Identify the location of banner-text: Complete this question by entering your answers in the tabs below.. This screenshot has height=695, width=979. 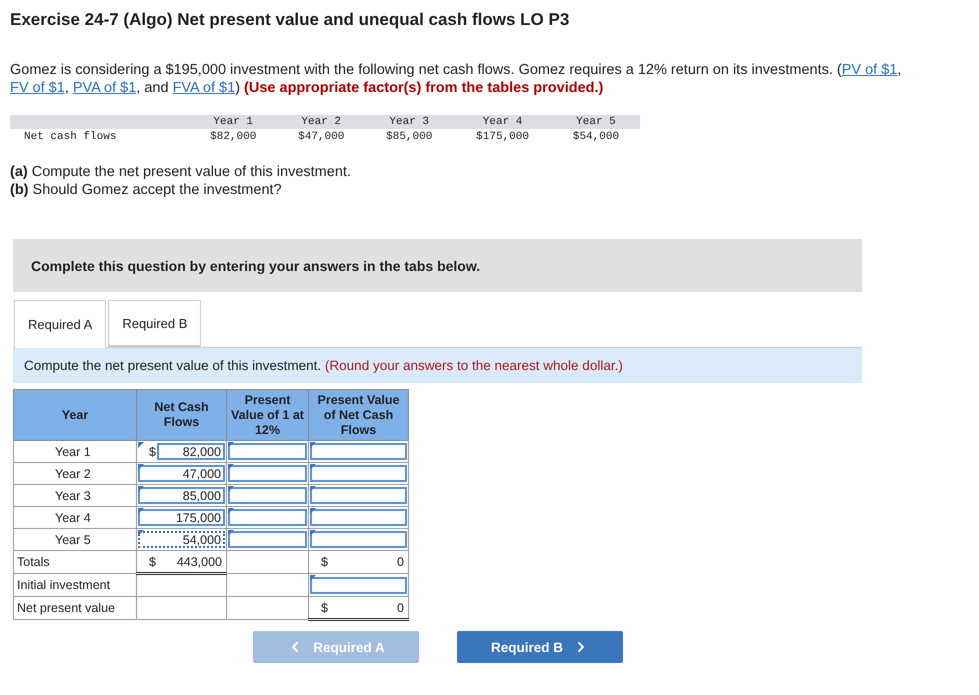
(255, 266).